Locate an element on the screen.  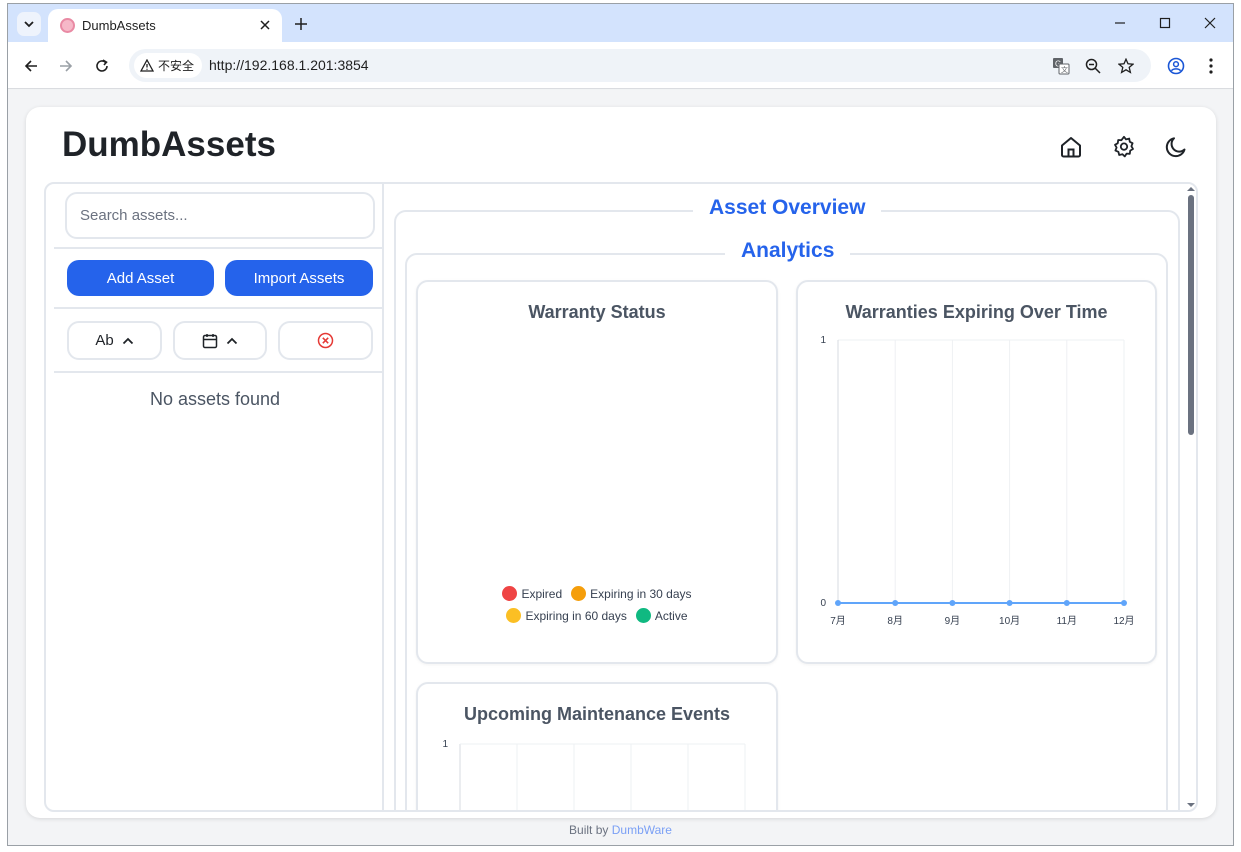
scrollbar is located at coordinates (1190, 497).